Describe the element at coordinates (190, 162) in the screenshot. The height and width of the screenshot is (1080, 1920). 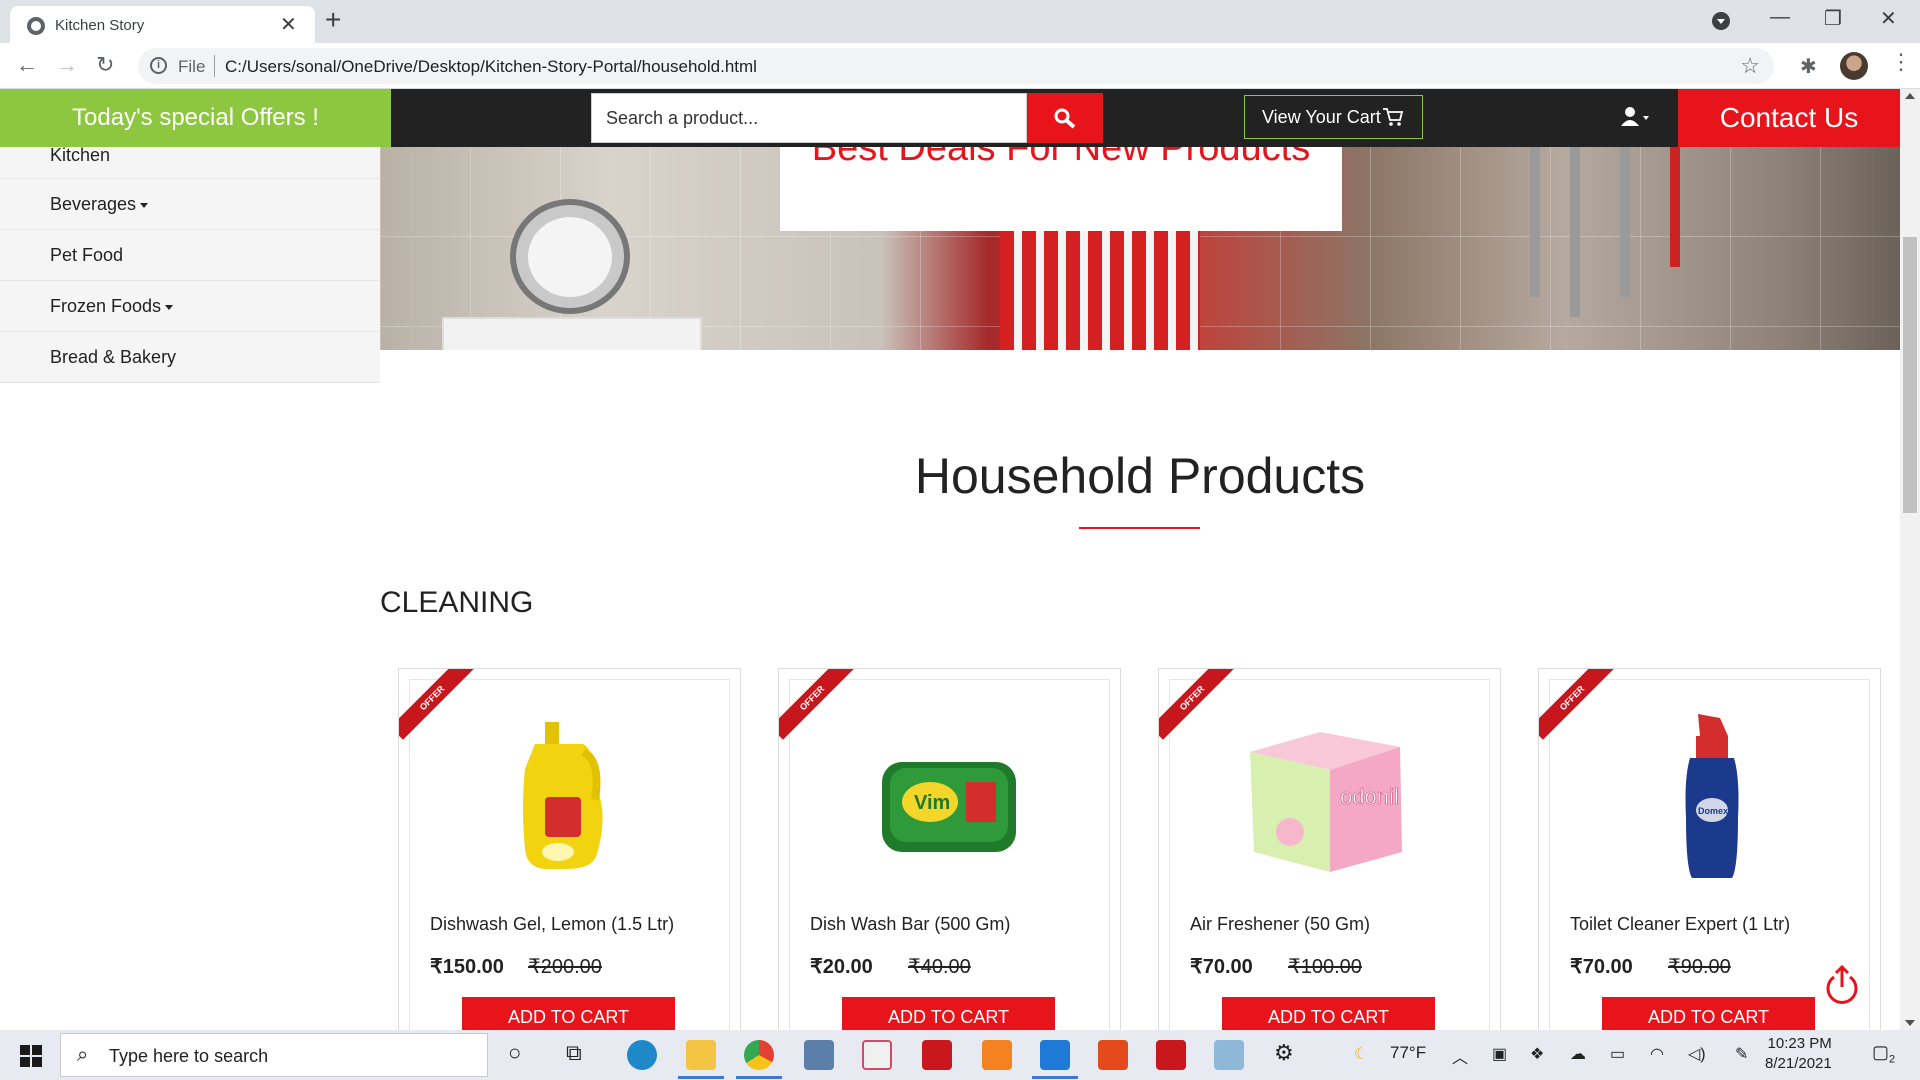
I see `sidebar-item-kitchen: Kitchen` at that location.